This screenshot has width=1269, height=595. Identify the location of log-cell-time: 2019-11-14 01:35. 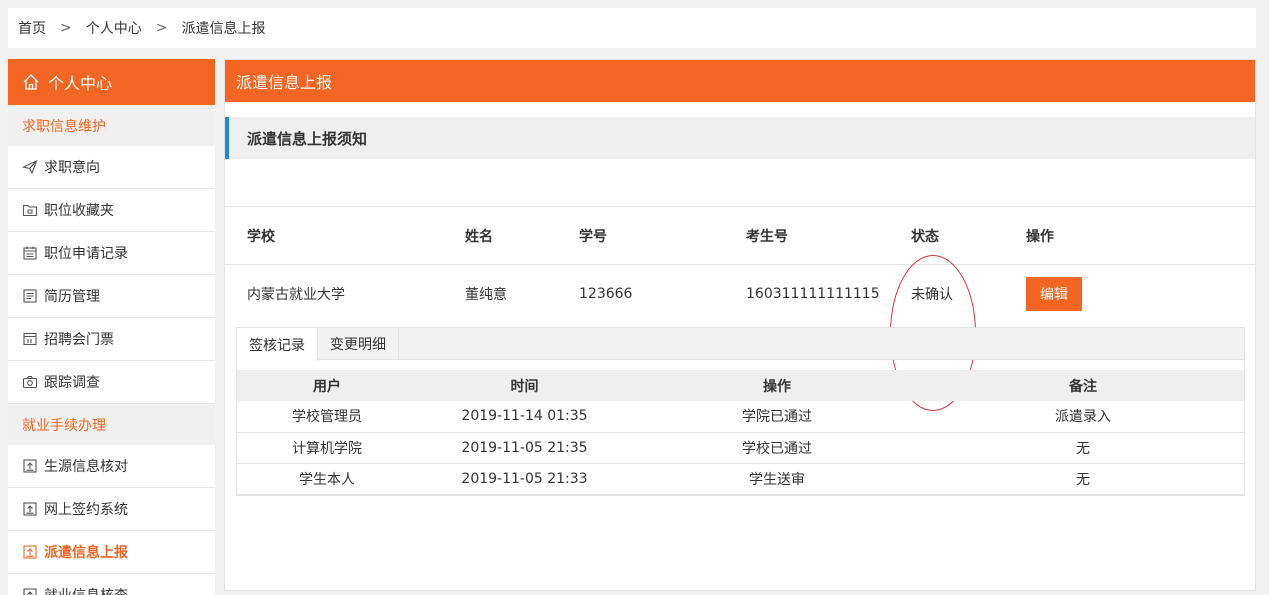
(524, 417).